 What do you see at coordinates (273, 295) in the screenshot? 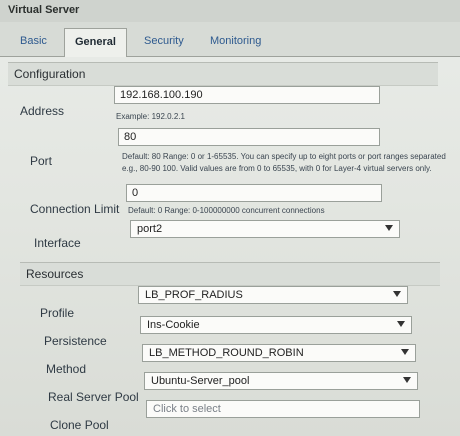
I see `profile-select: LB_PROF_RADIUS` at bounding box center [273, 295].